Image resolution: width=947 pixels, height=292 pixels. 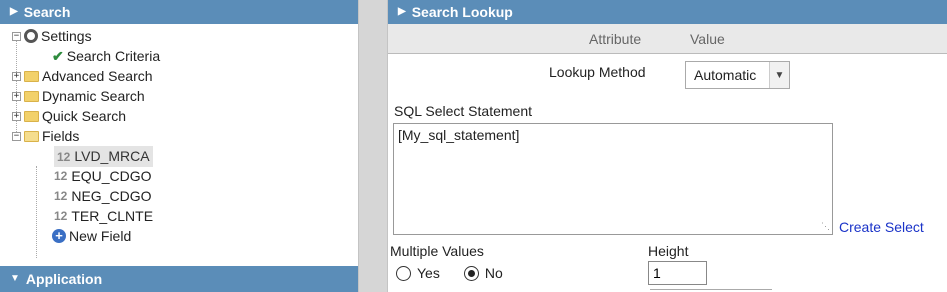 I want to click on tree-node-search-criteria: ✔ Search Criteria, so click(x=179, y=56).